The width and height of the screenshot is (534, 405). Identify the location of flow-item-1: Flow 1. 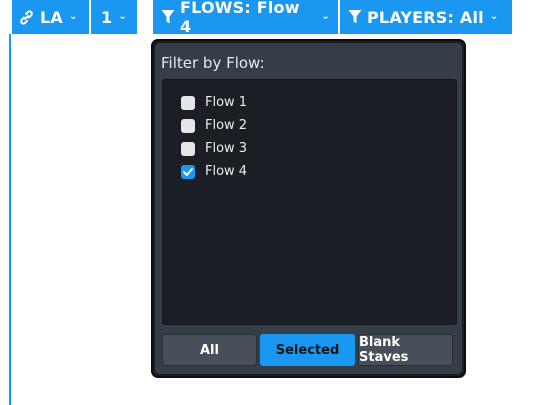
(214, 102).